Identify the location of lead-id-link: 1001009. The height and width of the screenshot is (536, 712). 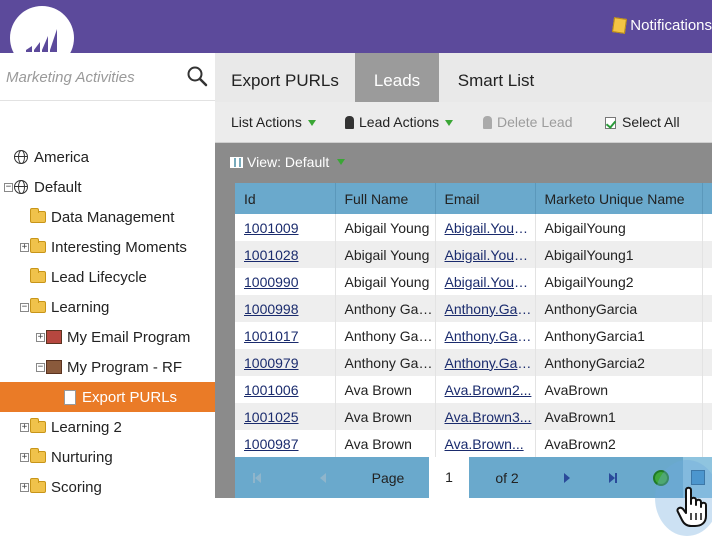
(285, 227).